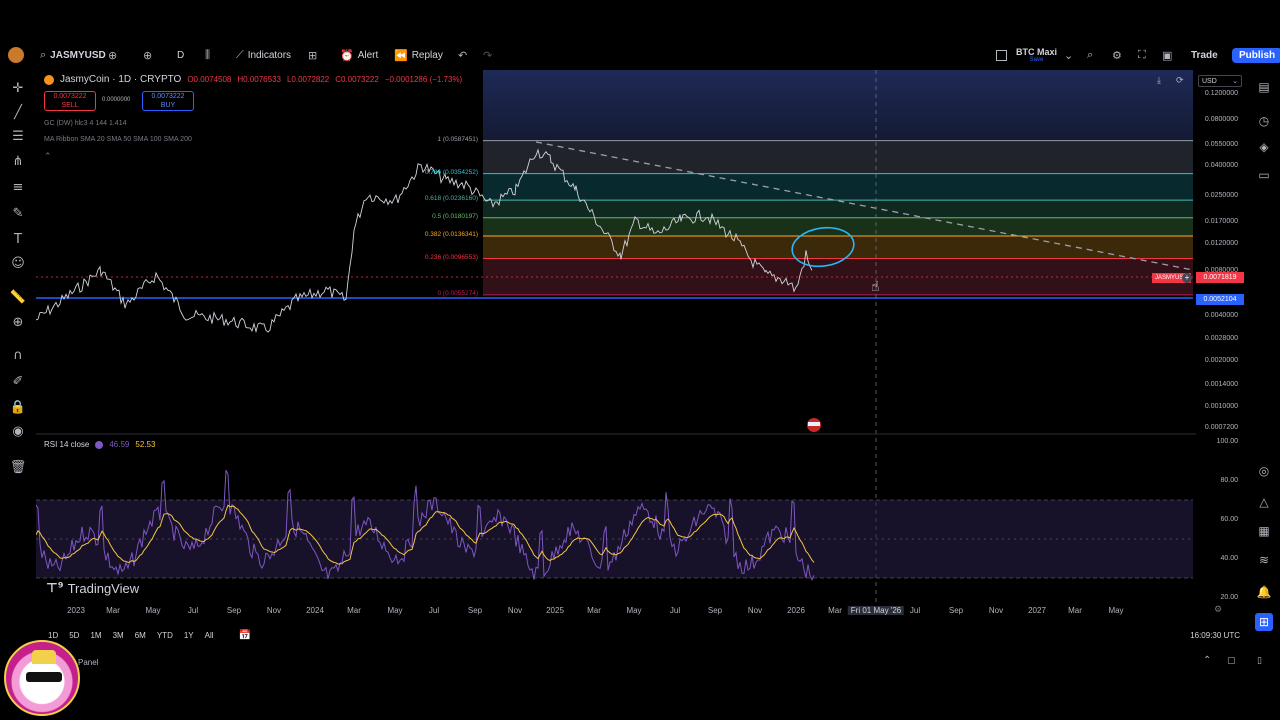 The image size is (1280, 720). Describe the element at coordinates (180, 55) in the screenshot. I see `interval-button: D` at that location.